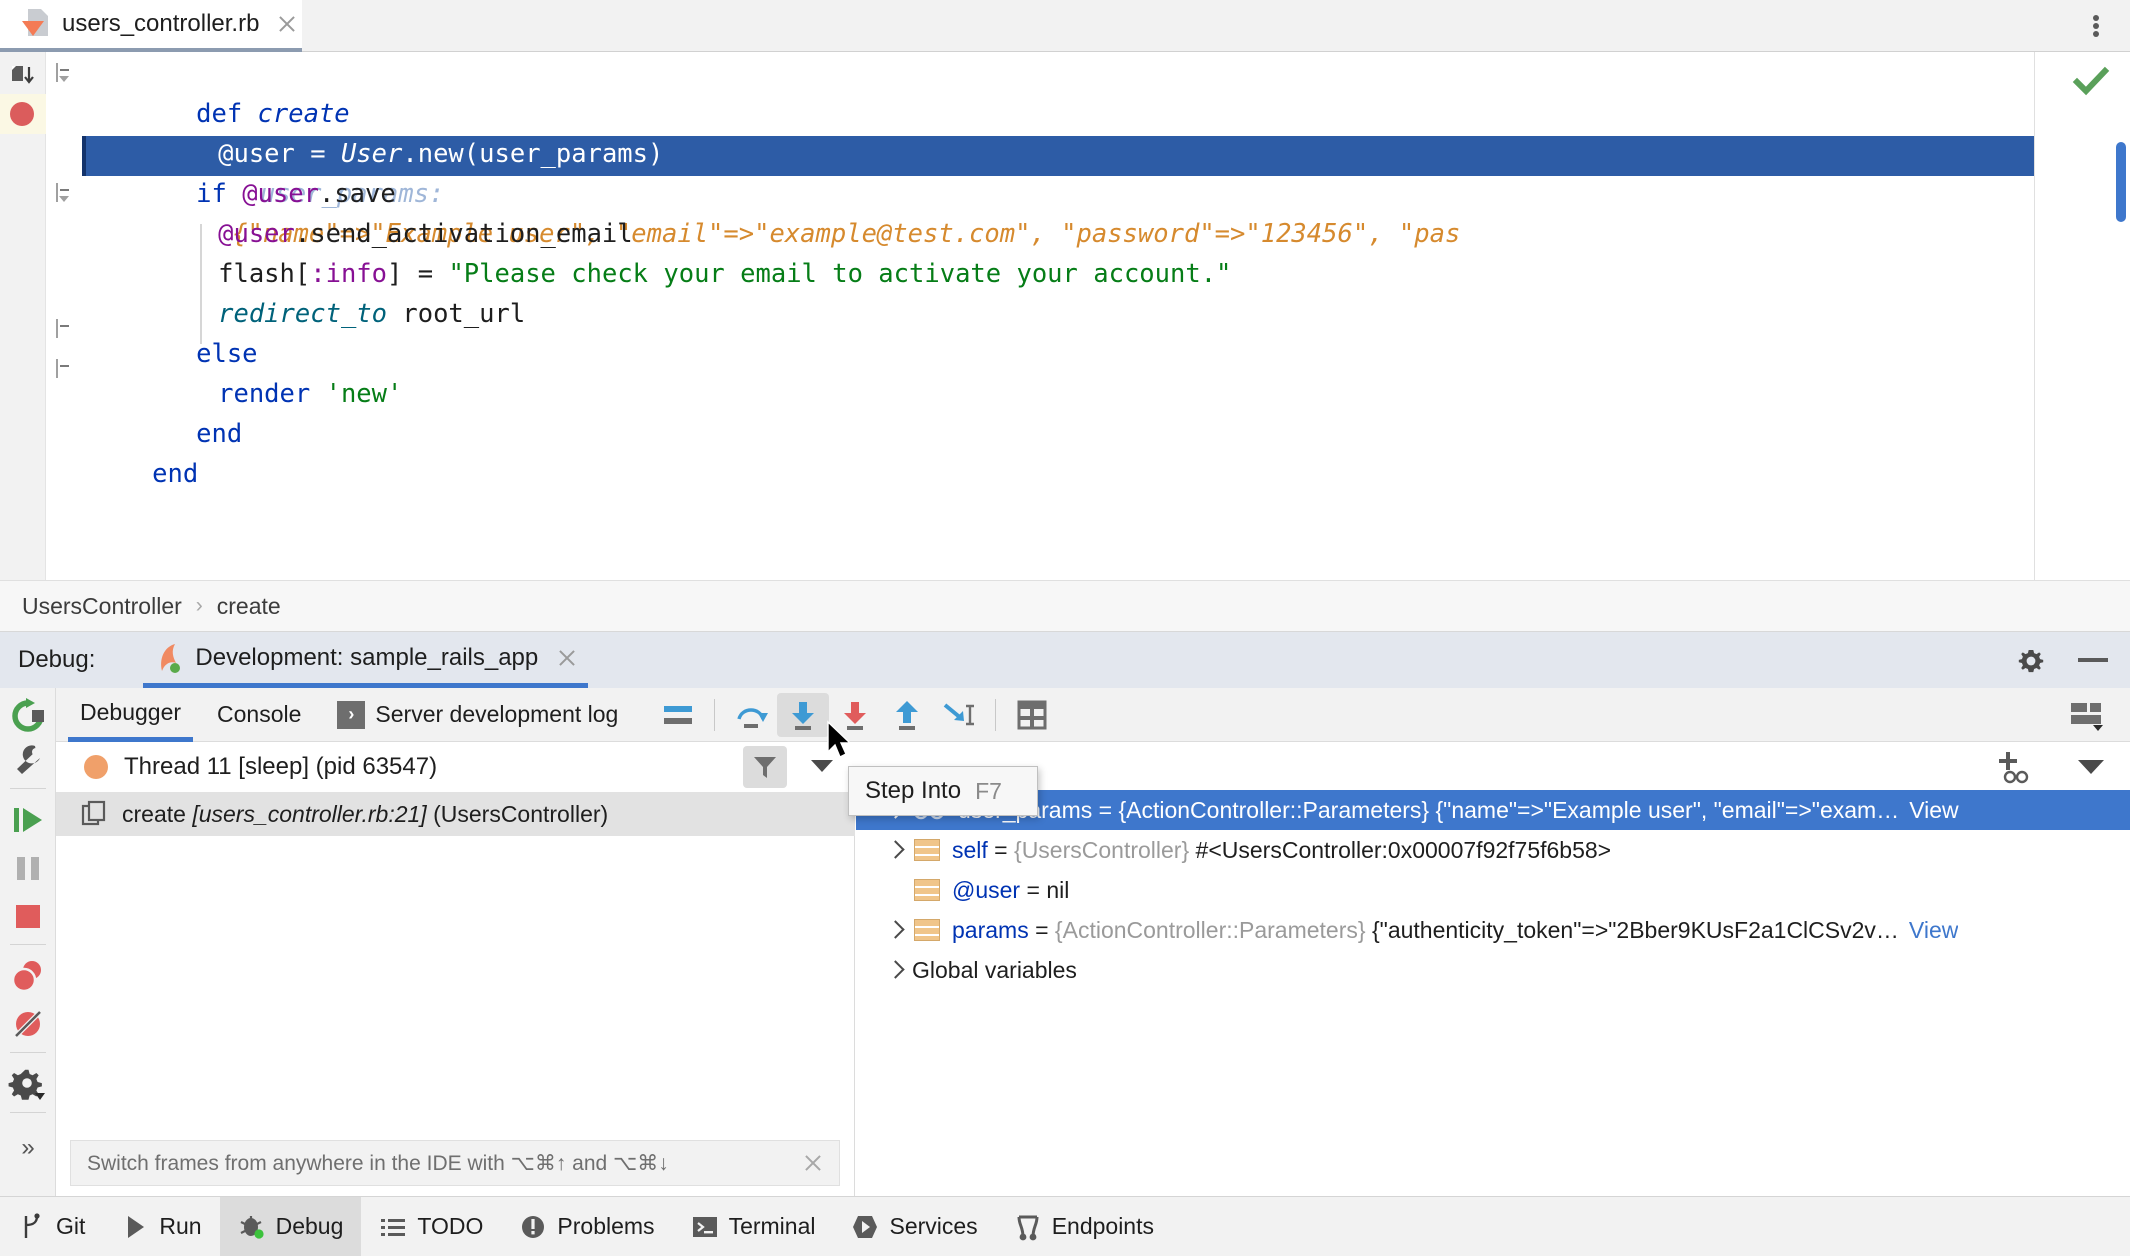 The width and height of the screenshot is (2130, 1256). I want to click on code-line-10: end, so click(140, 451).